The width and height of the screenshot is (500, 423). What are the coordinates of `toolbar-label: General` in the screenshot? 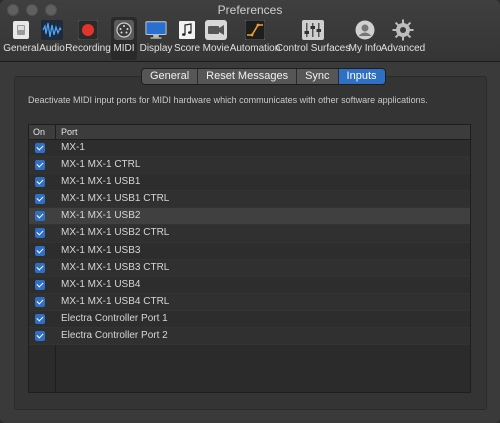 It's located at (21, 48).